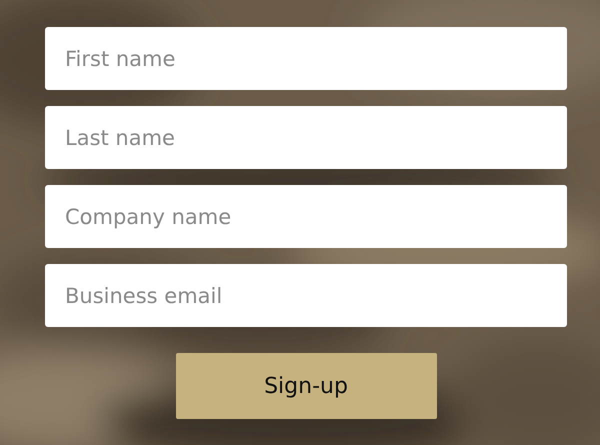 This screenshot has height=445, width=600. Describe the element at coordinates (306, 216) in the screenshot. I see `input-field: Company name` at that location.